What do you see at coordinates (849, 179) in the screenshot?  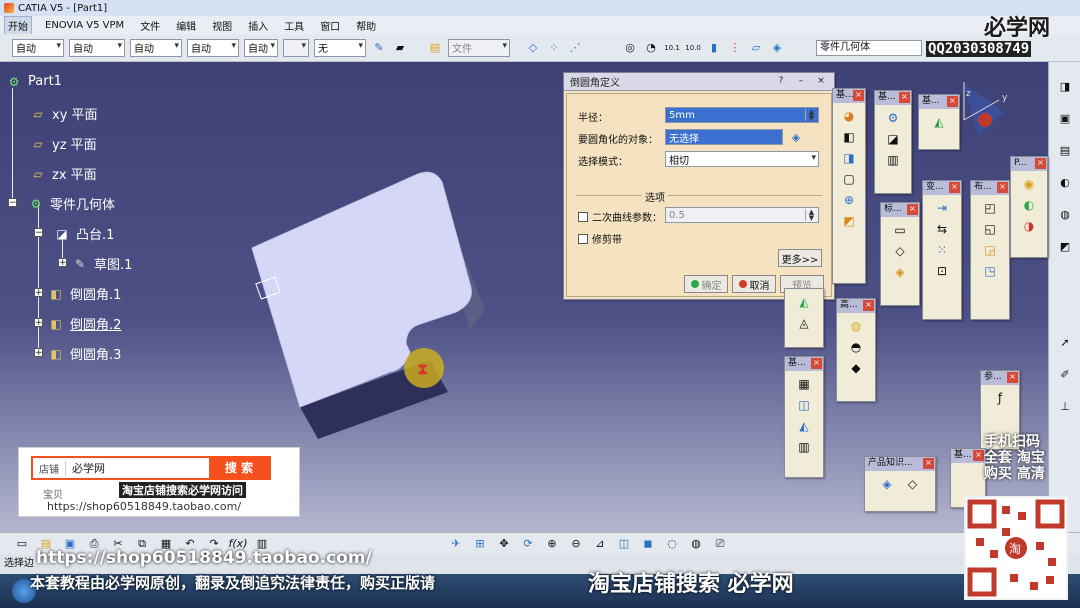 I see `shell-tool-icon: ▢` at bounding box center [849, 179].